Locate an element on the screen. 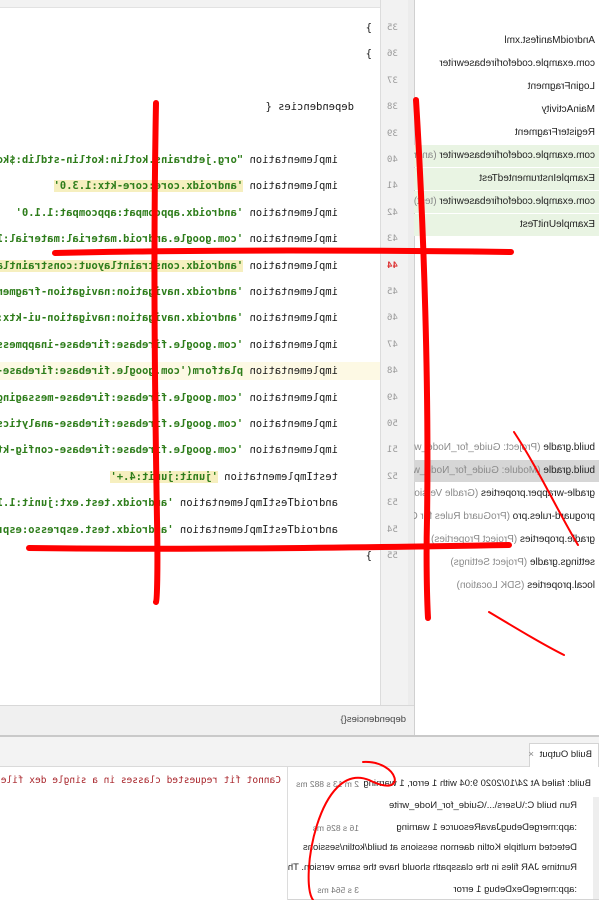  line-number: 43 is located at coordinates (392, 239).